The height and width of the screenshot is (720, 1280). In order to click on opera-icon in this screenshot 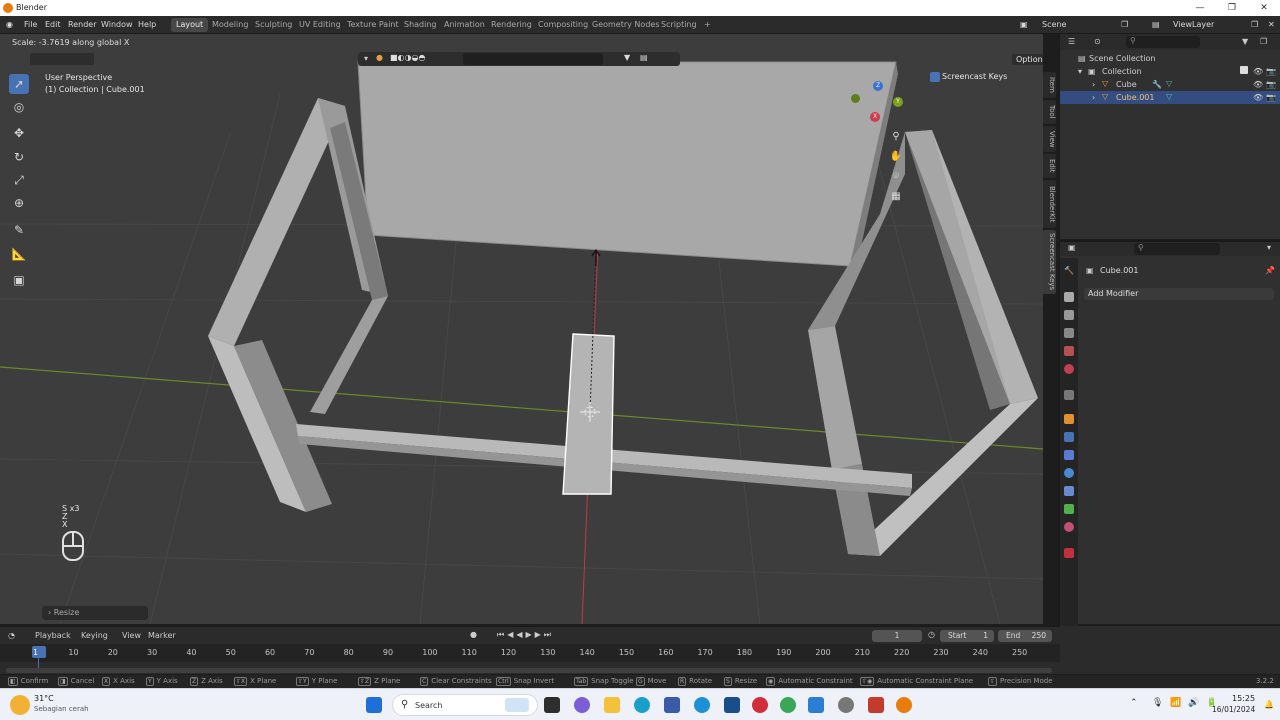, I will do `click(760, 705)`.